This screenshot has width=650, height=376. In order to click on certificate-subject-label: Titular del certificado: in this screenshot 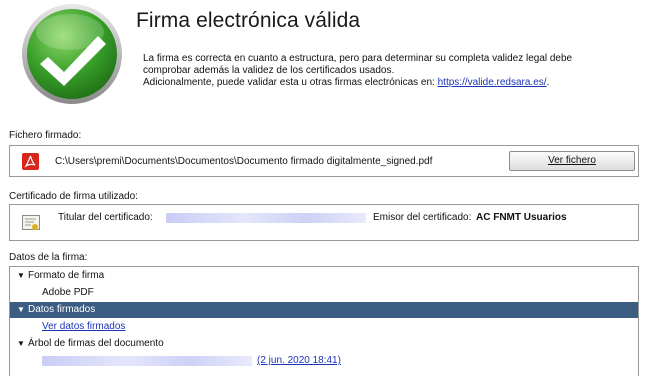, I will do `click(105, 217)`.